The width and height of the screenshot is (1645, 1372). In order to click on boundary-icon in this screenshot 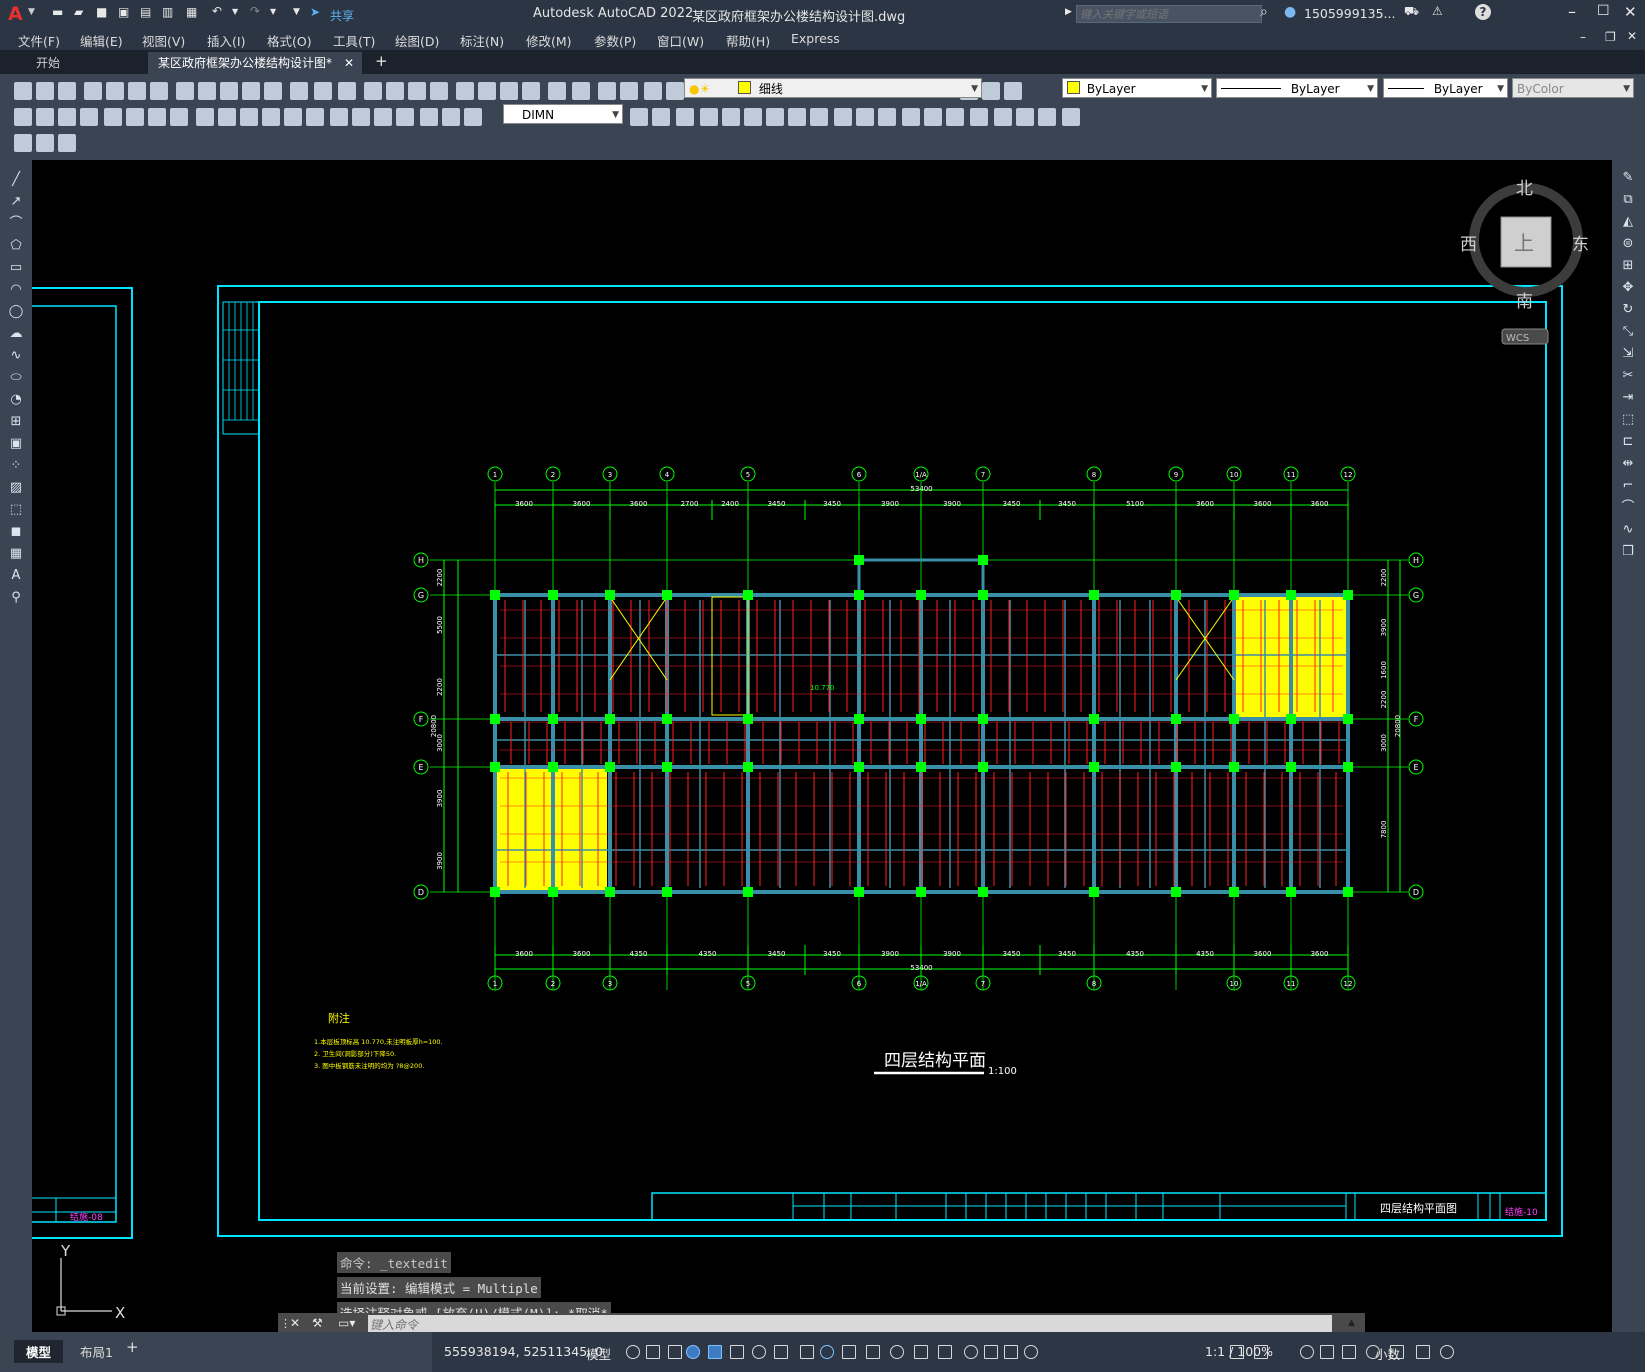, I will do `click(1071, 117)`.